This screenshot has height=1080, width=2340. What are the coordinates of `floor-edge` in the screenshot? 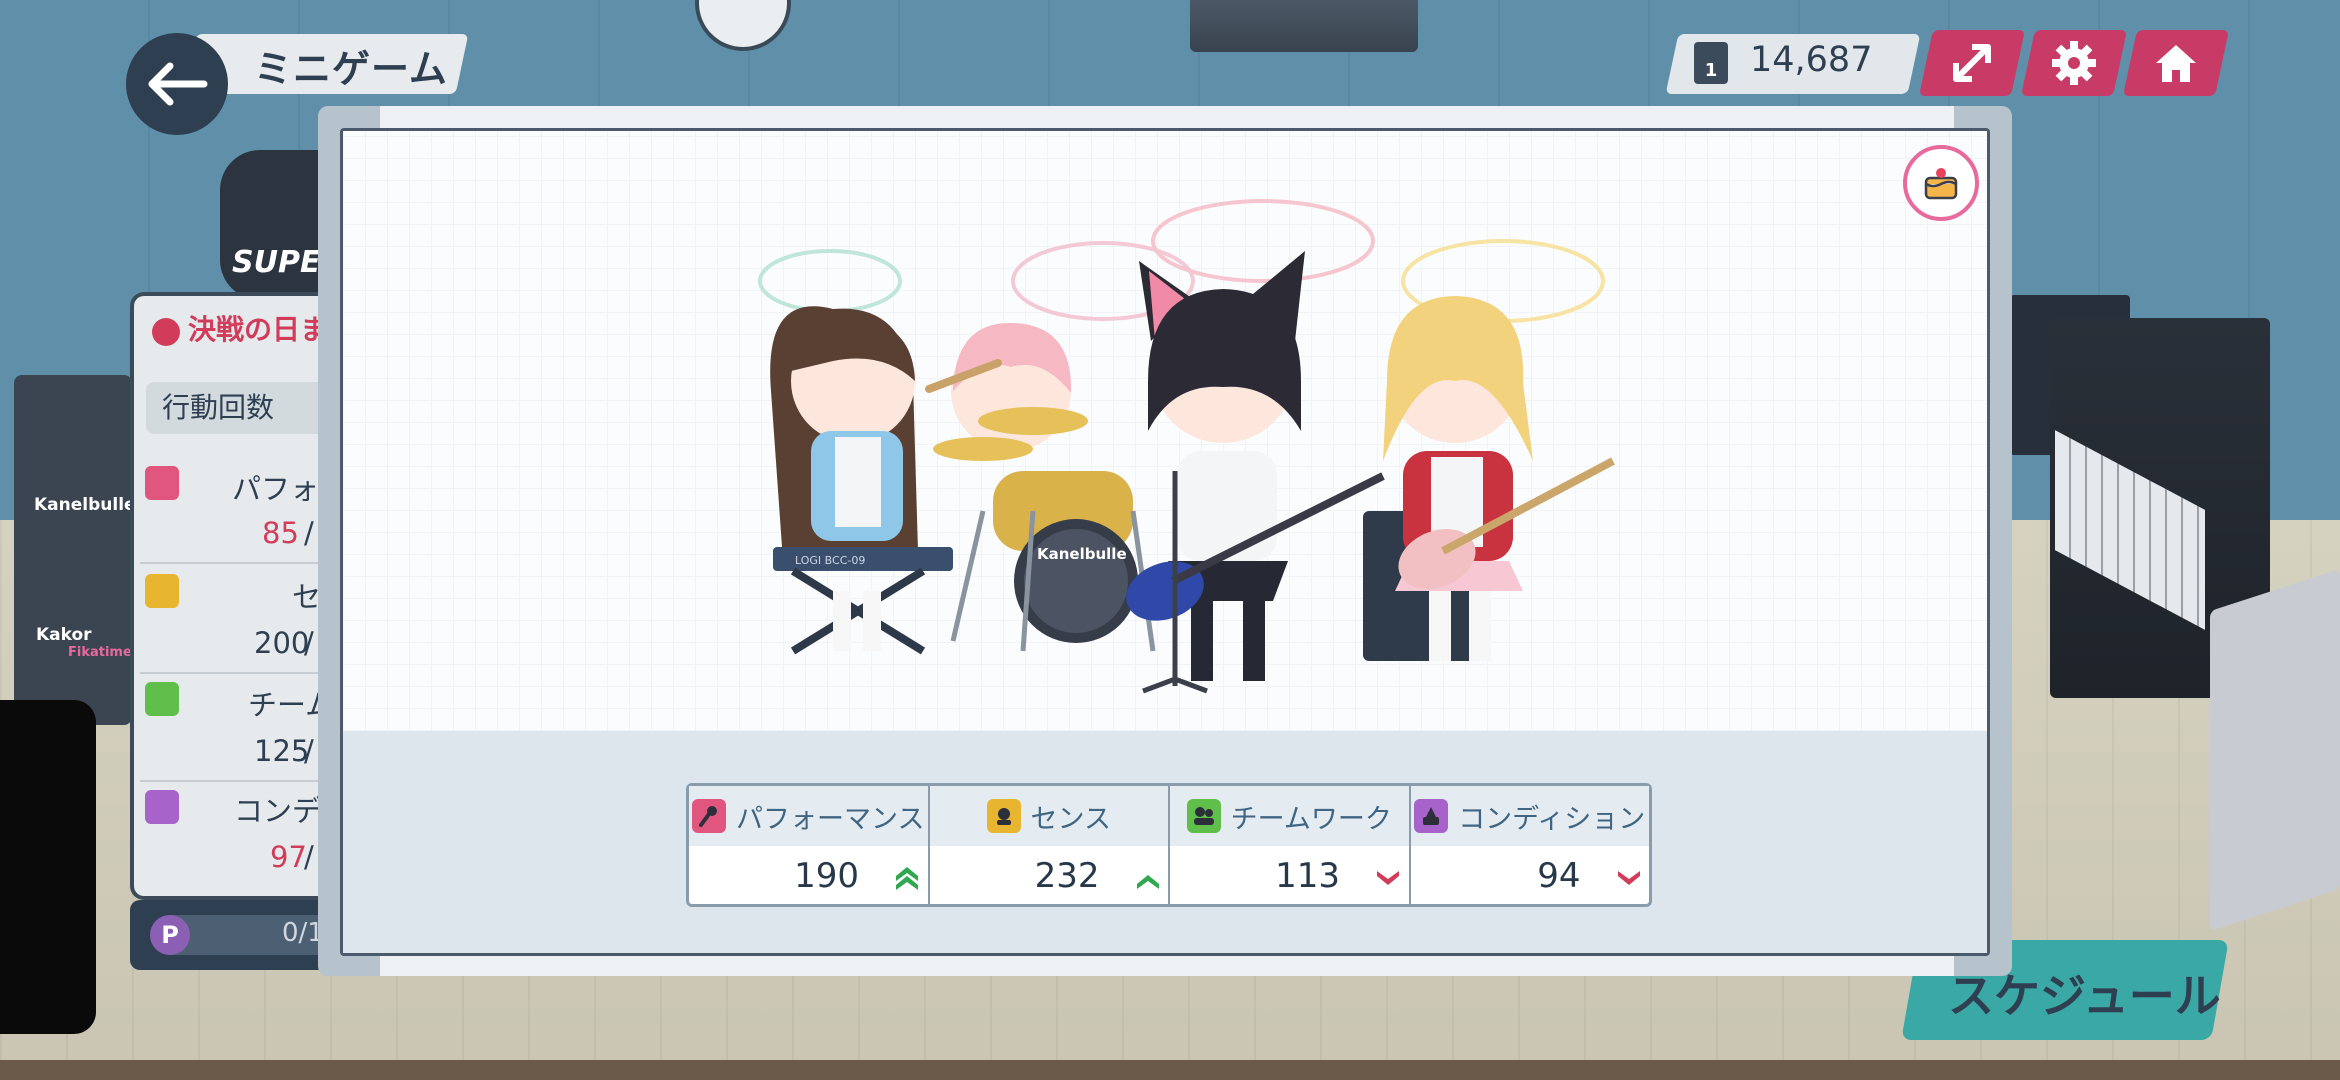 It's located at (1170, 1070).